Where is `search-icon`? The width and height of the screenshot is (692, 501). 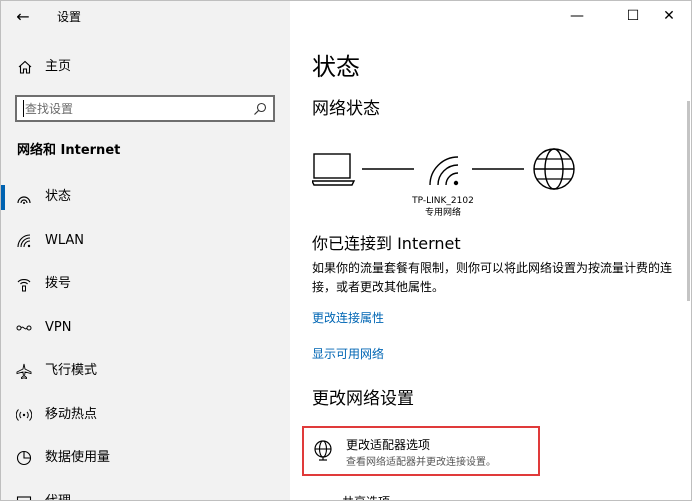
search-icon is located at coordinates (260, 109).